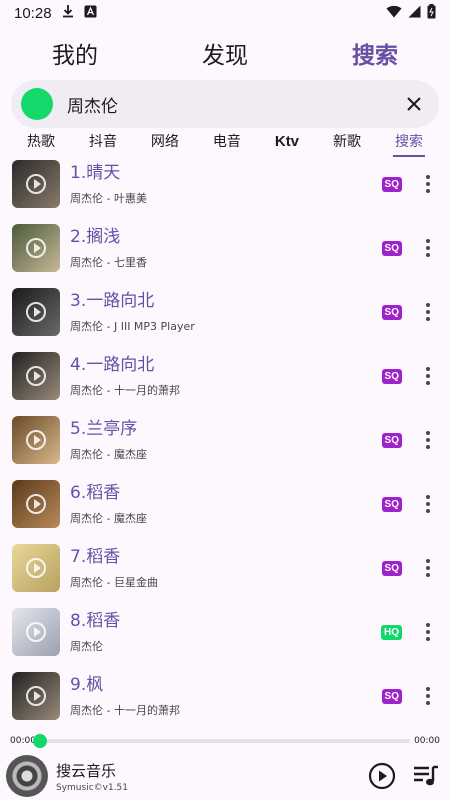 The image size is (450, 800). I want to click on category-hot: 热歌, so click(41, 141).